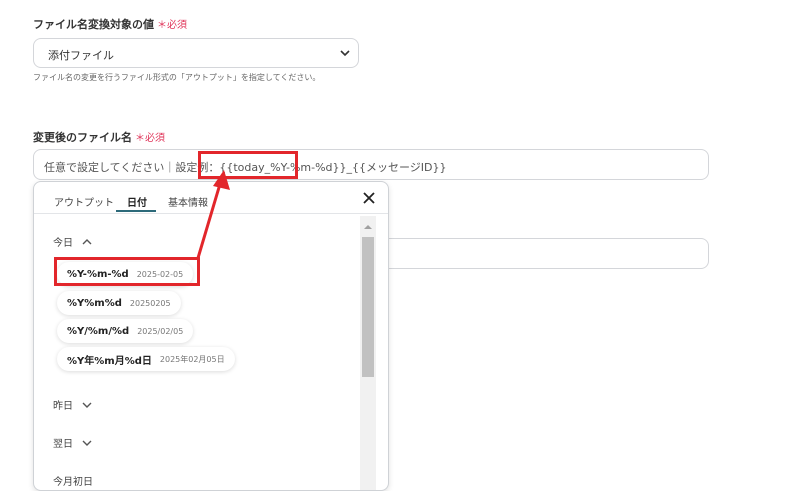 The width and height of the screenshot is (805, 491). I want to click on field-label-target-value: ファイル名変換対象の値 ＊必須, so click(110, 24).